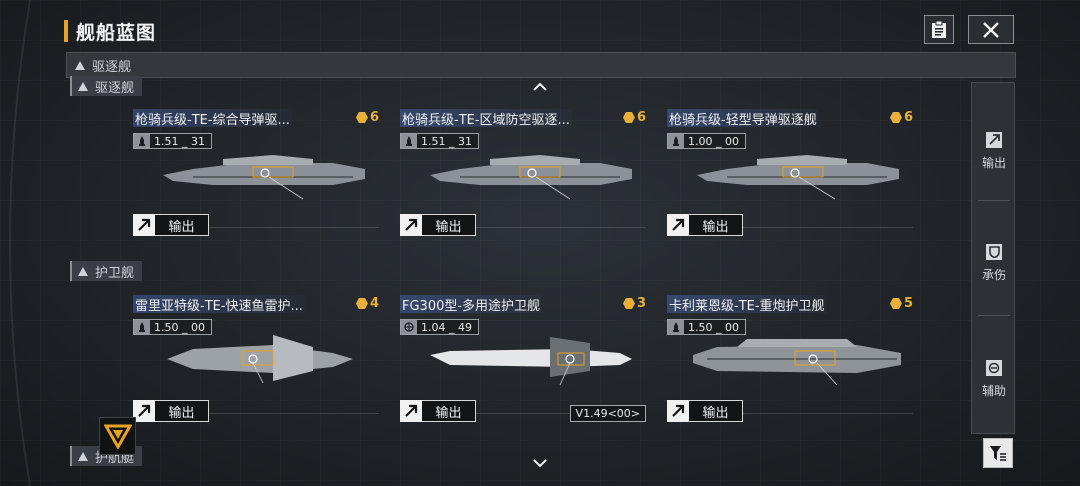 The height and width of the screenshot is (486, 1080). Describe the element at coordinates (994, 251) in the screenshot. I see `shield-icon` at that location.